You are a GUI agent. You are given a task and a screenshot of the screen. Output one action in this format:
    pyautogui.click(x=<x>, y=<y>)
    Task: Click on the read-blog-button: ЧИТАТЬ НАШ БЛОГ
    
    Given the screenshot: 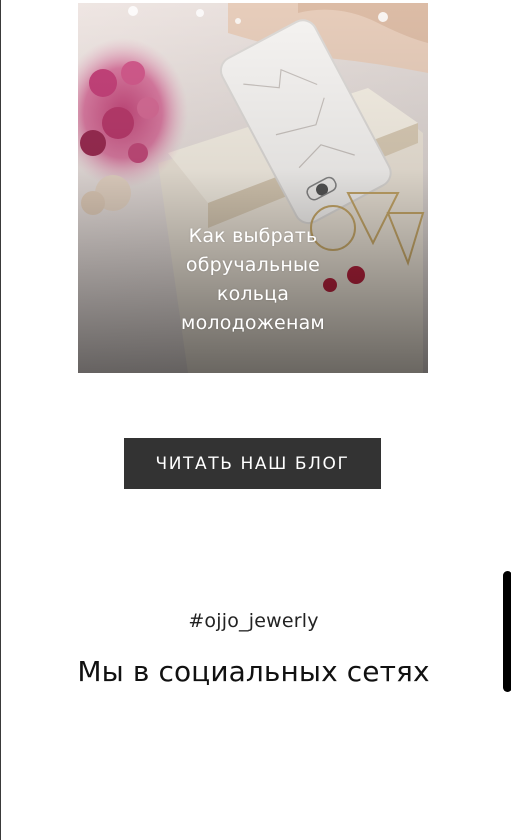 What is the action you would take?
    pyautogui.click(x=252, y=463)
    